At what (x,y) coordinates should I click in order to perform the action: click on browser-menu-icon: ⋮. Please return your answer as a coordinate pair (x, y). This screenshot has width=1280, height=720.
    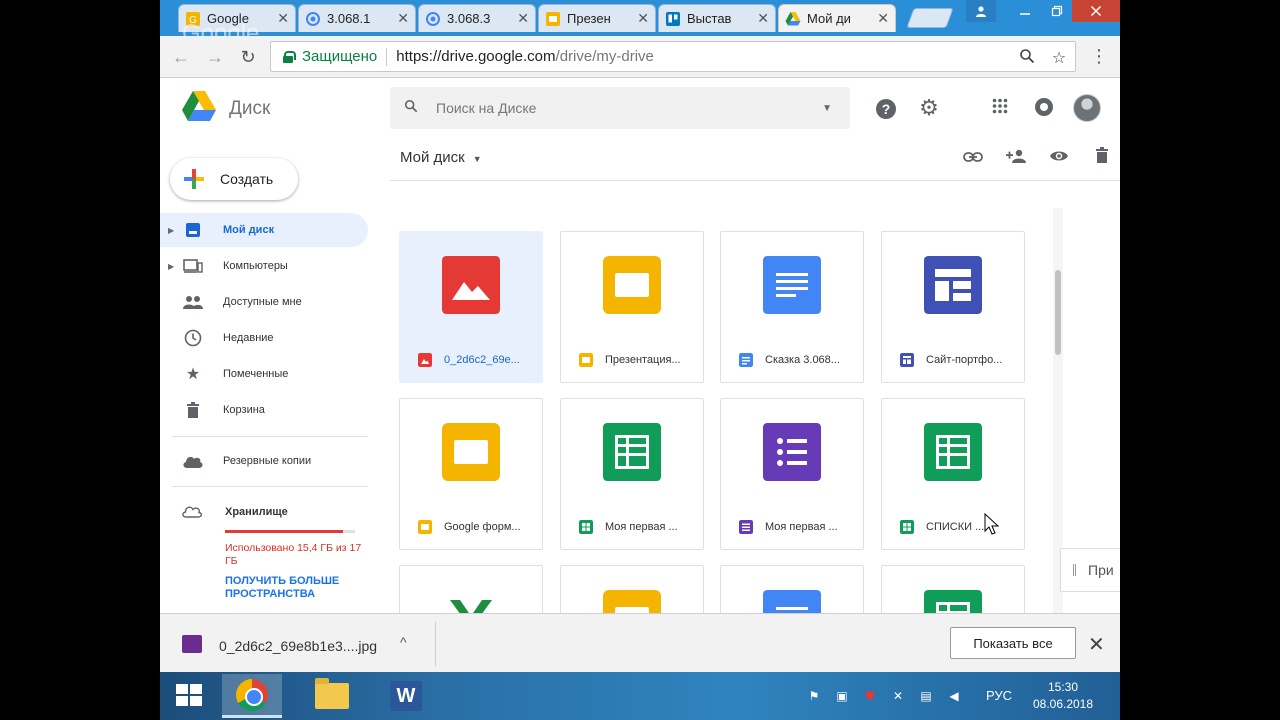
    Looking at the image, I should click on (1099, 57).